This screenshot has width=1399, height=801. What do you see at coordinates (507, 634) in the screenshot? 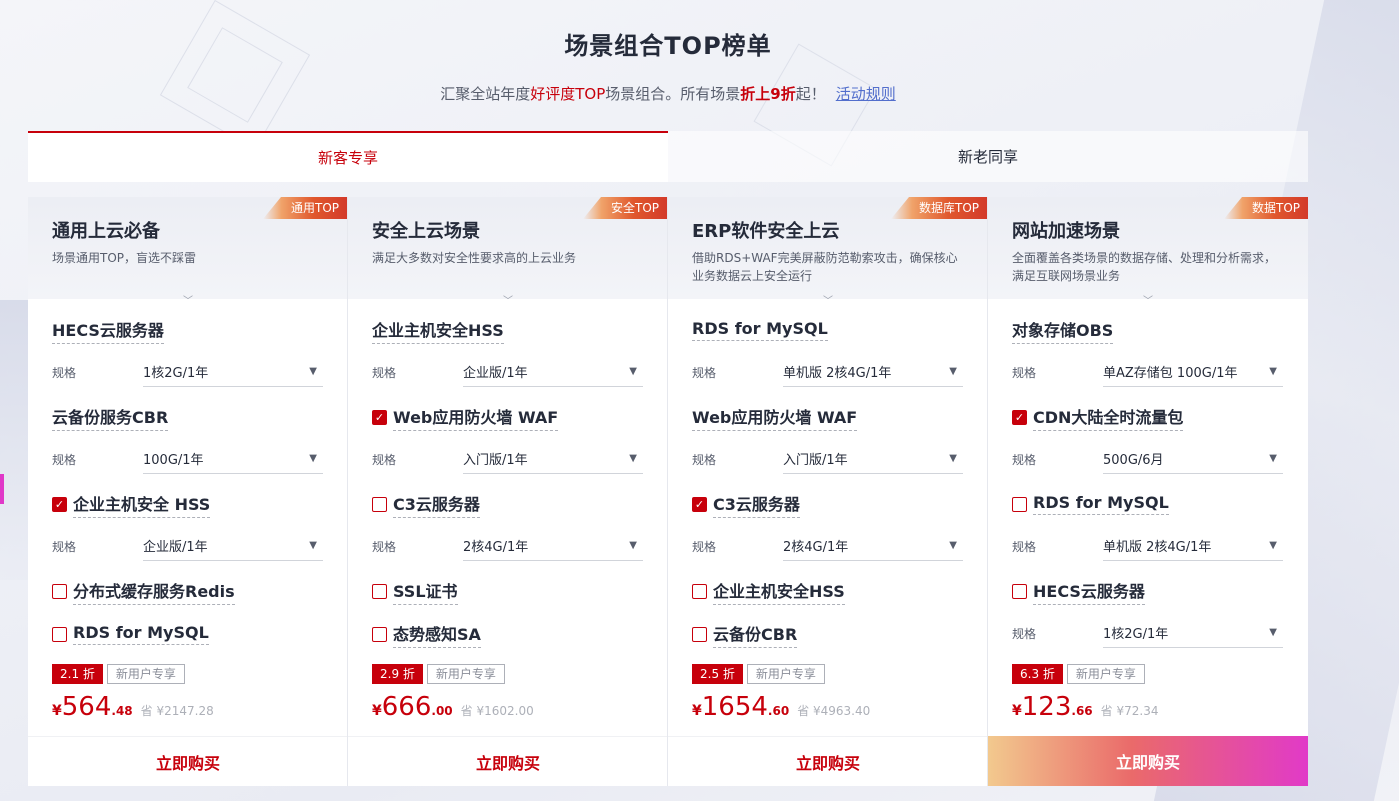
I see `product-item: 态势感知SA` at bounding box center [507, 634].